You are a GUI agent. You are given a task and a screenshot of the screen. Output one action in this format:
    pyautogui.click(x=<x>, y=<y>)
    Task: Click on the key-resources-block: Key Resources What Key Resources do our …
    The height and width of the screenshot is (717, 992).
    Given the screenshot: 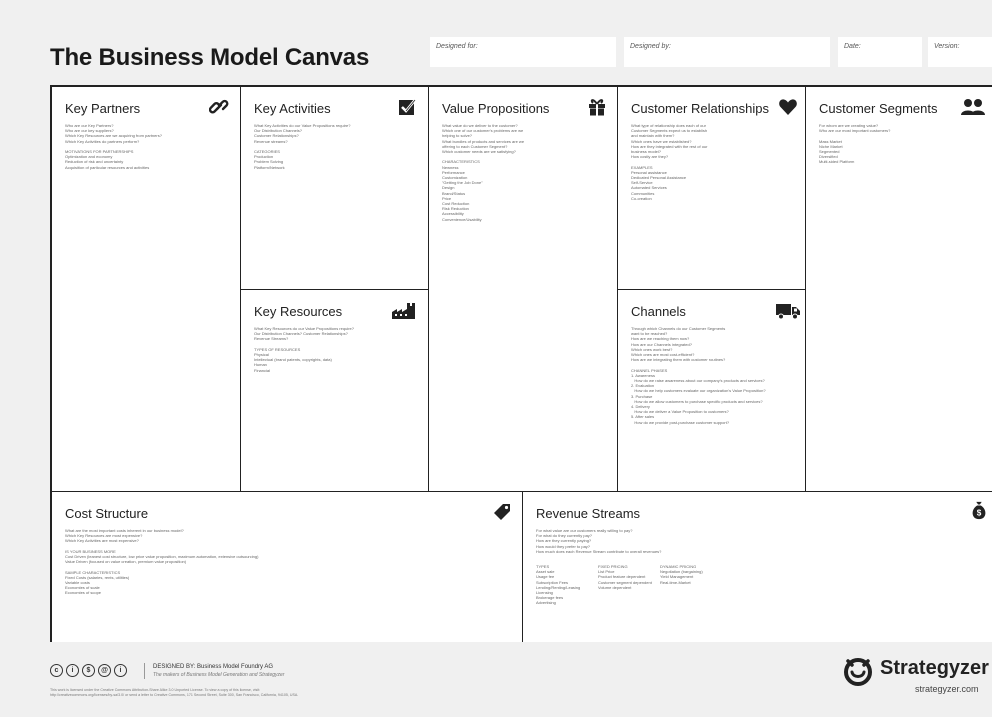 What is the action you would take?
    pyautogui.click(x=334, y=390)
    